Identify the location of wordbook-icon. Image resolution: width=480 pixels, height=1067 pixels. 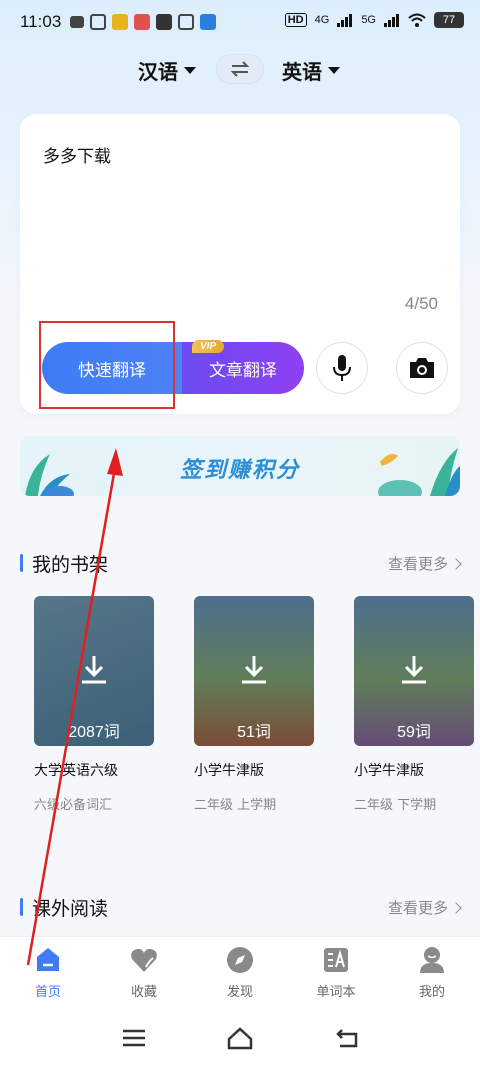
(336, 960).